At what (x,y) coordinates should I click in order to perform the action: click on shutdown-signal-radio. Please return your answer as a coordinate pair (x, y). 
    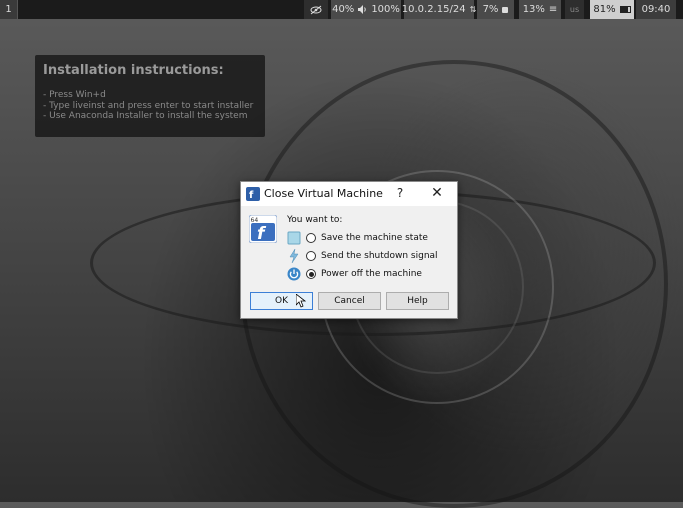
    Looking at the image, I should click on (311, 256).